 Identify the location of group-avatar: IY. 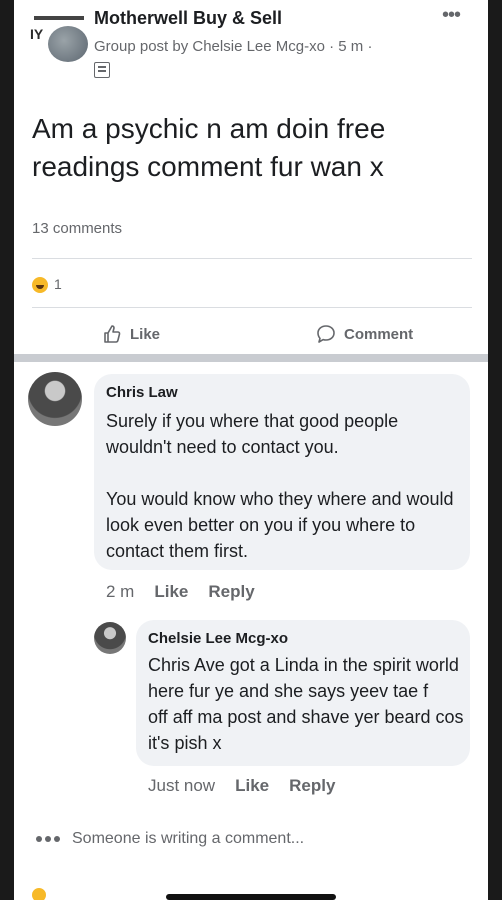
(58, 40).